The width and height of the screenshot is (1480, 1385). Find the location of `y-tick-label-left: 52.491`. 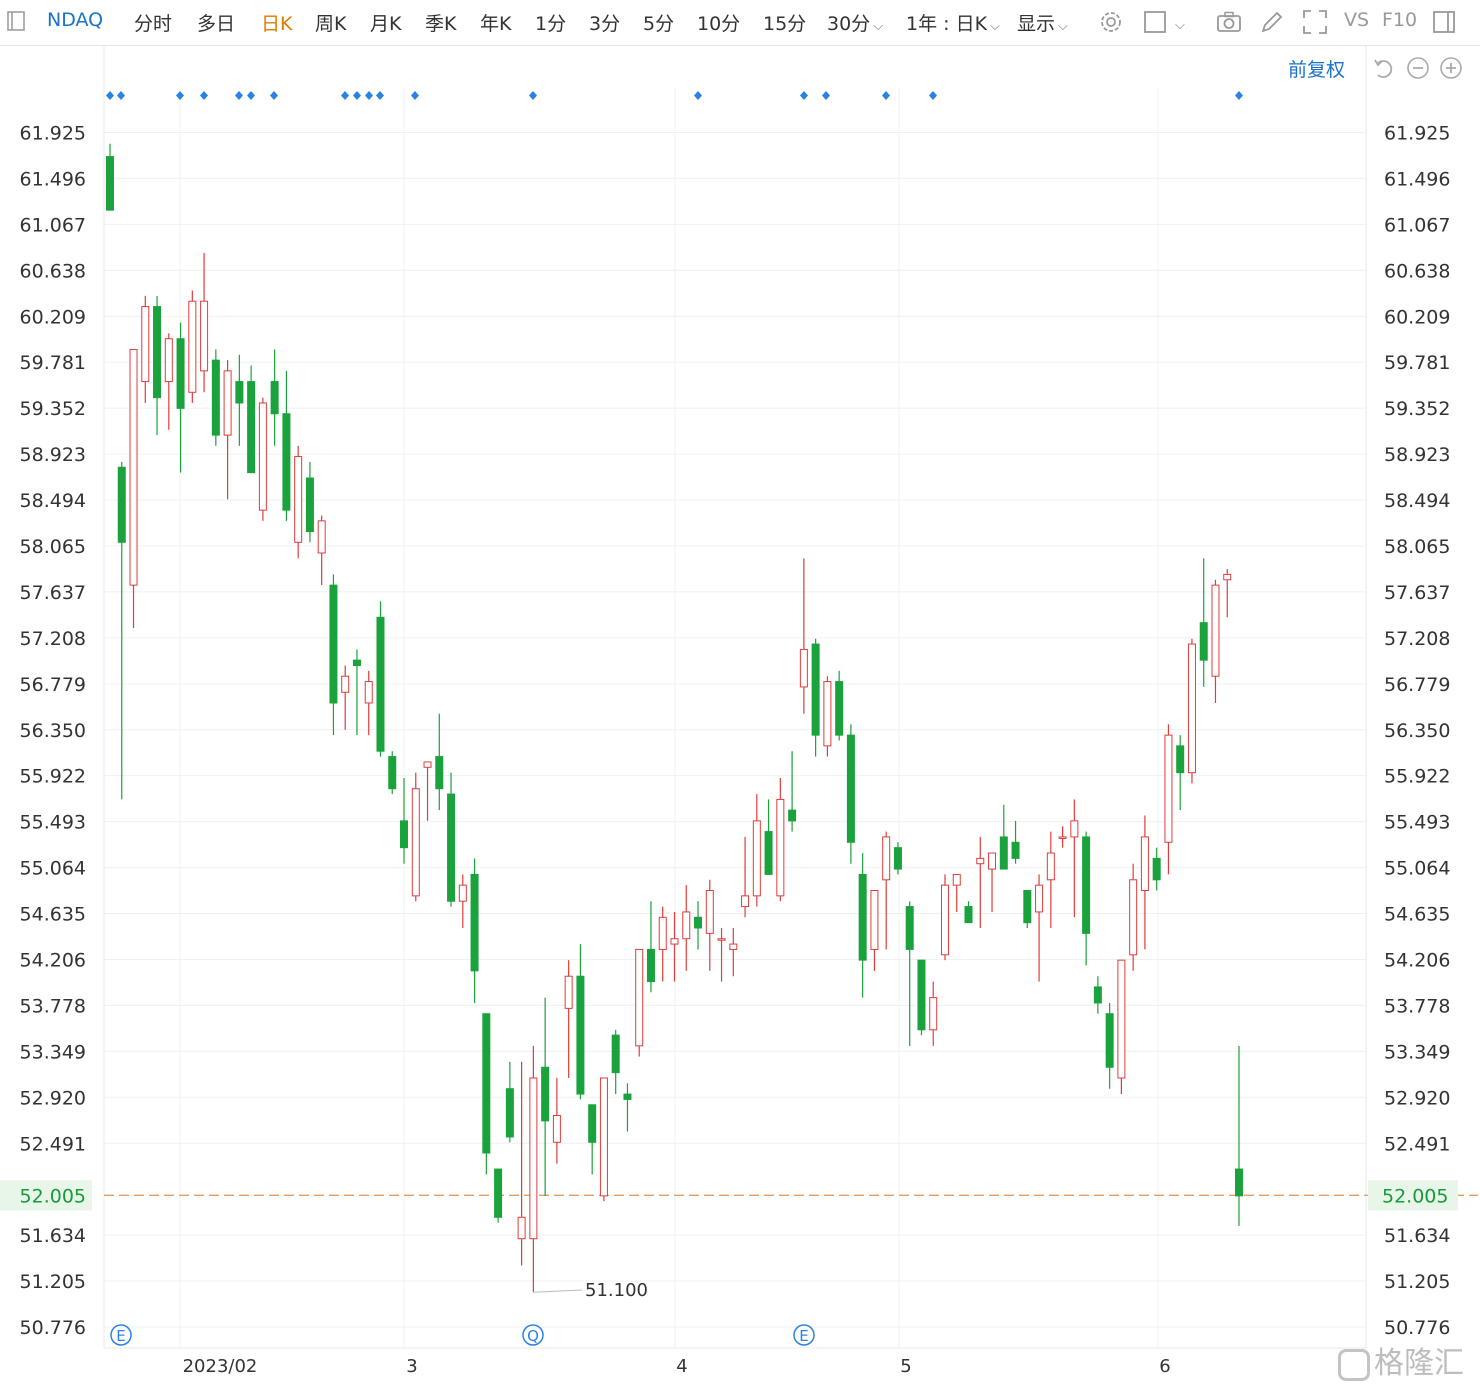

y-tick-label-left: 52.491 is located at coordinates (53, 1144).